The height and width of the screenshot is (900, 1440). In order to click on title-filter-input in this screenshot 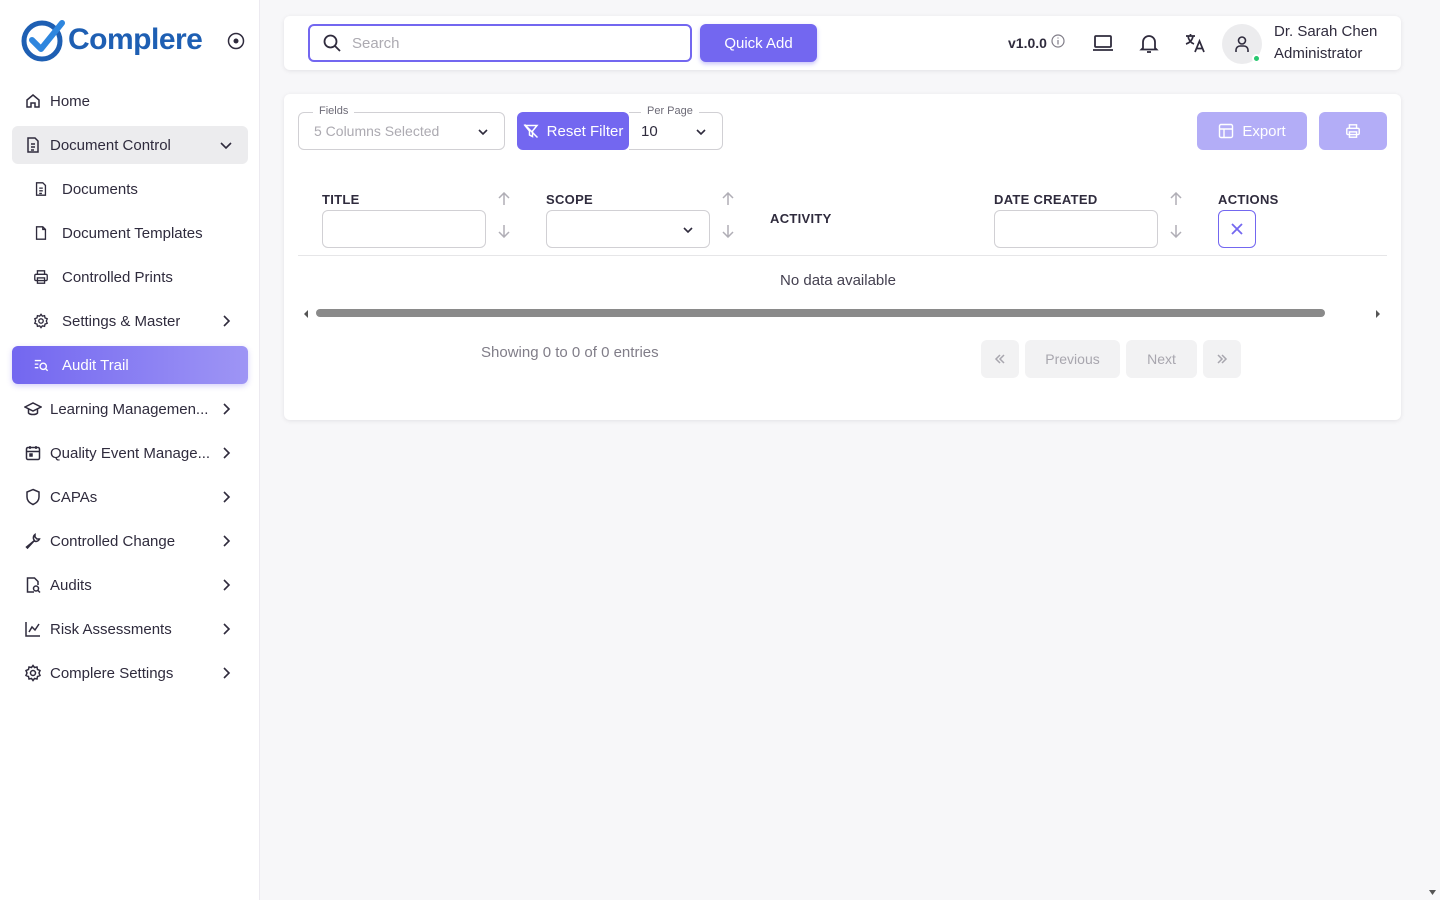, I will do `click(404, 229)`.